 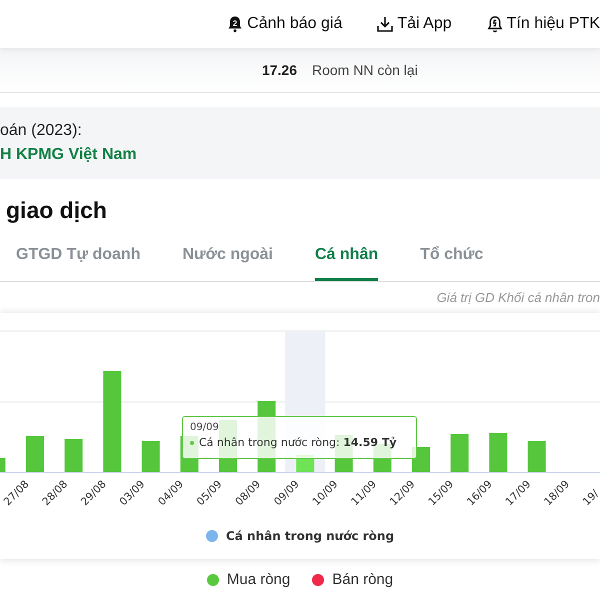 What do you see at coordinates (57, 210) in the screenshot?
I see `section-title: giao dịch` at bounding box center [57, 210].